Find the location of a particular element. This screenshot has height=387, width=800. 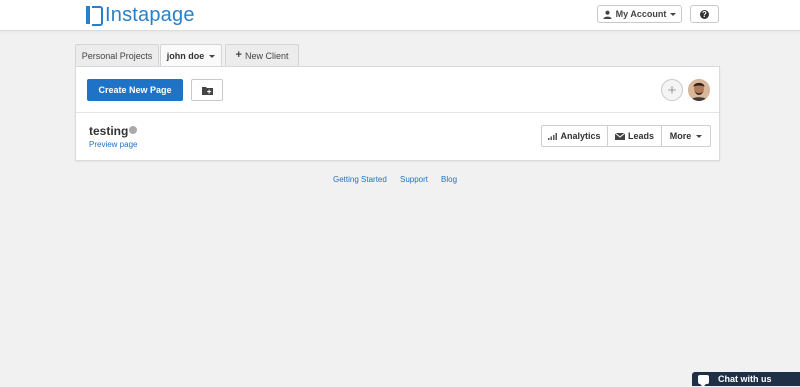

my-account-button: My Account is located at coordinates (639, 14).